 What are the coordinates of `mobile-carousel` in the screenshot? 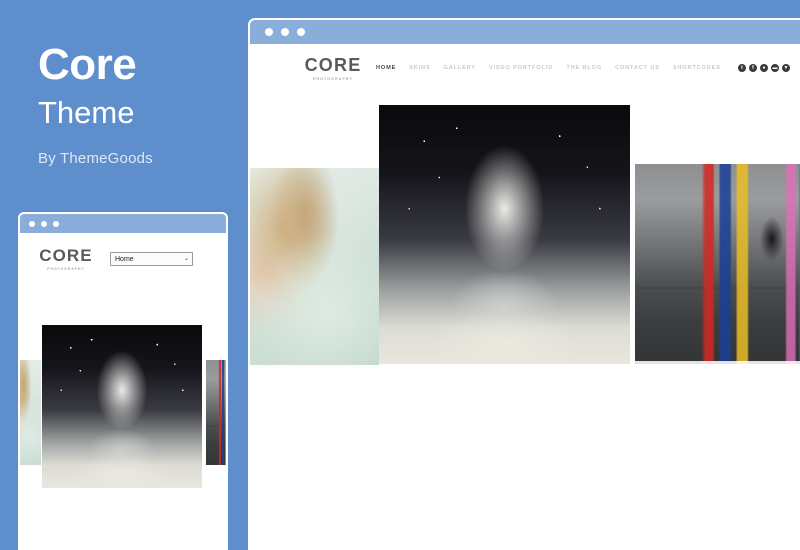 It's located at (123, 416).